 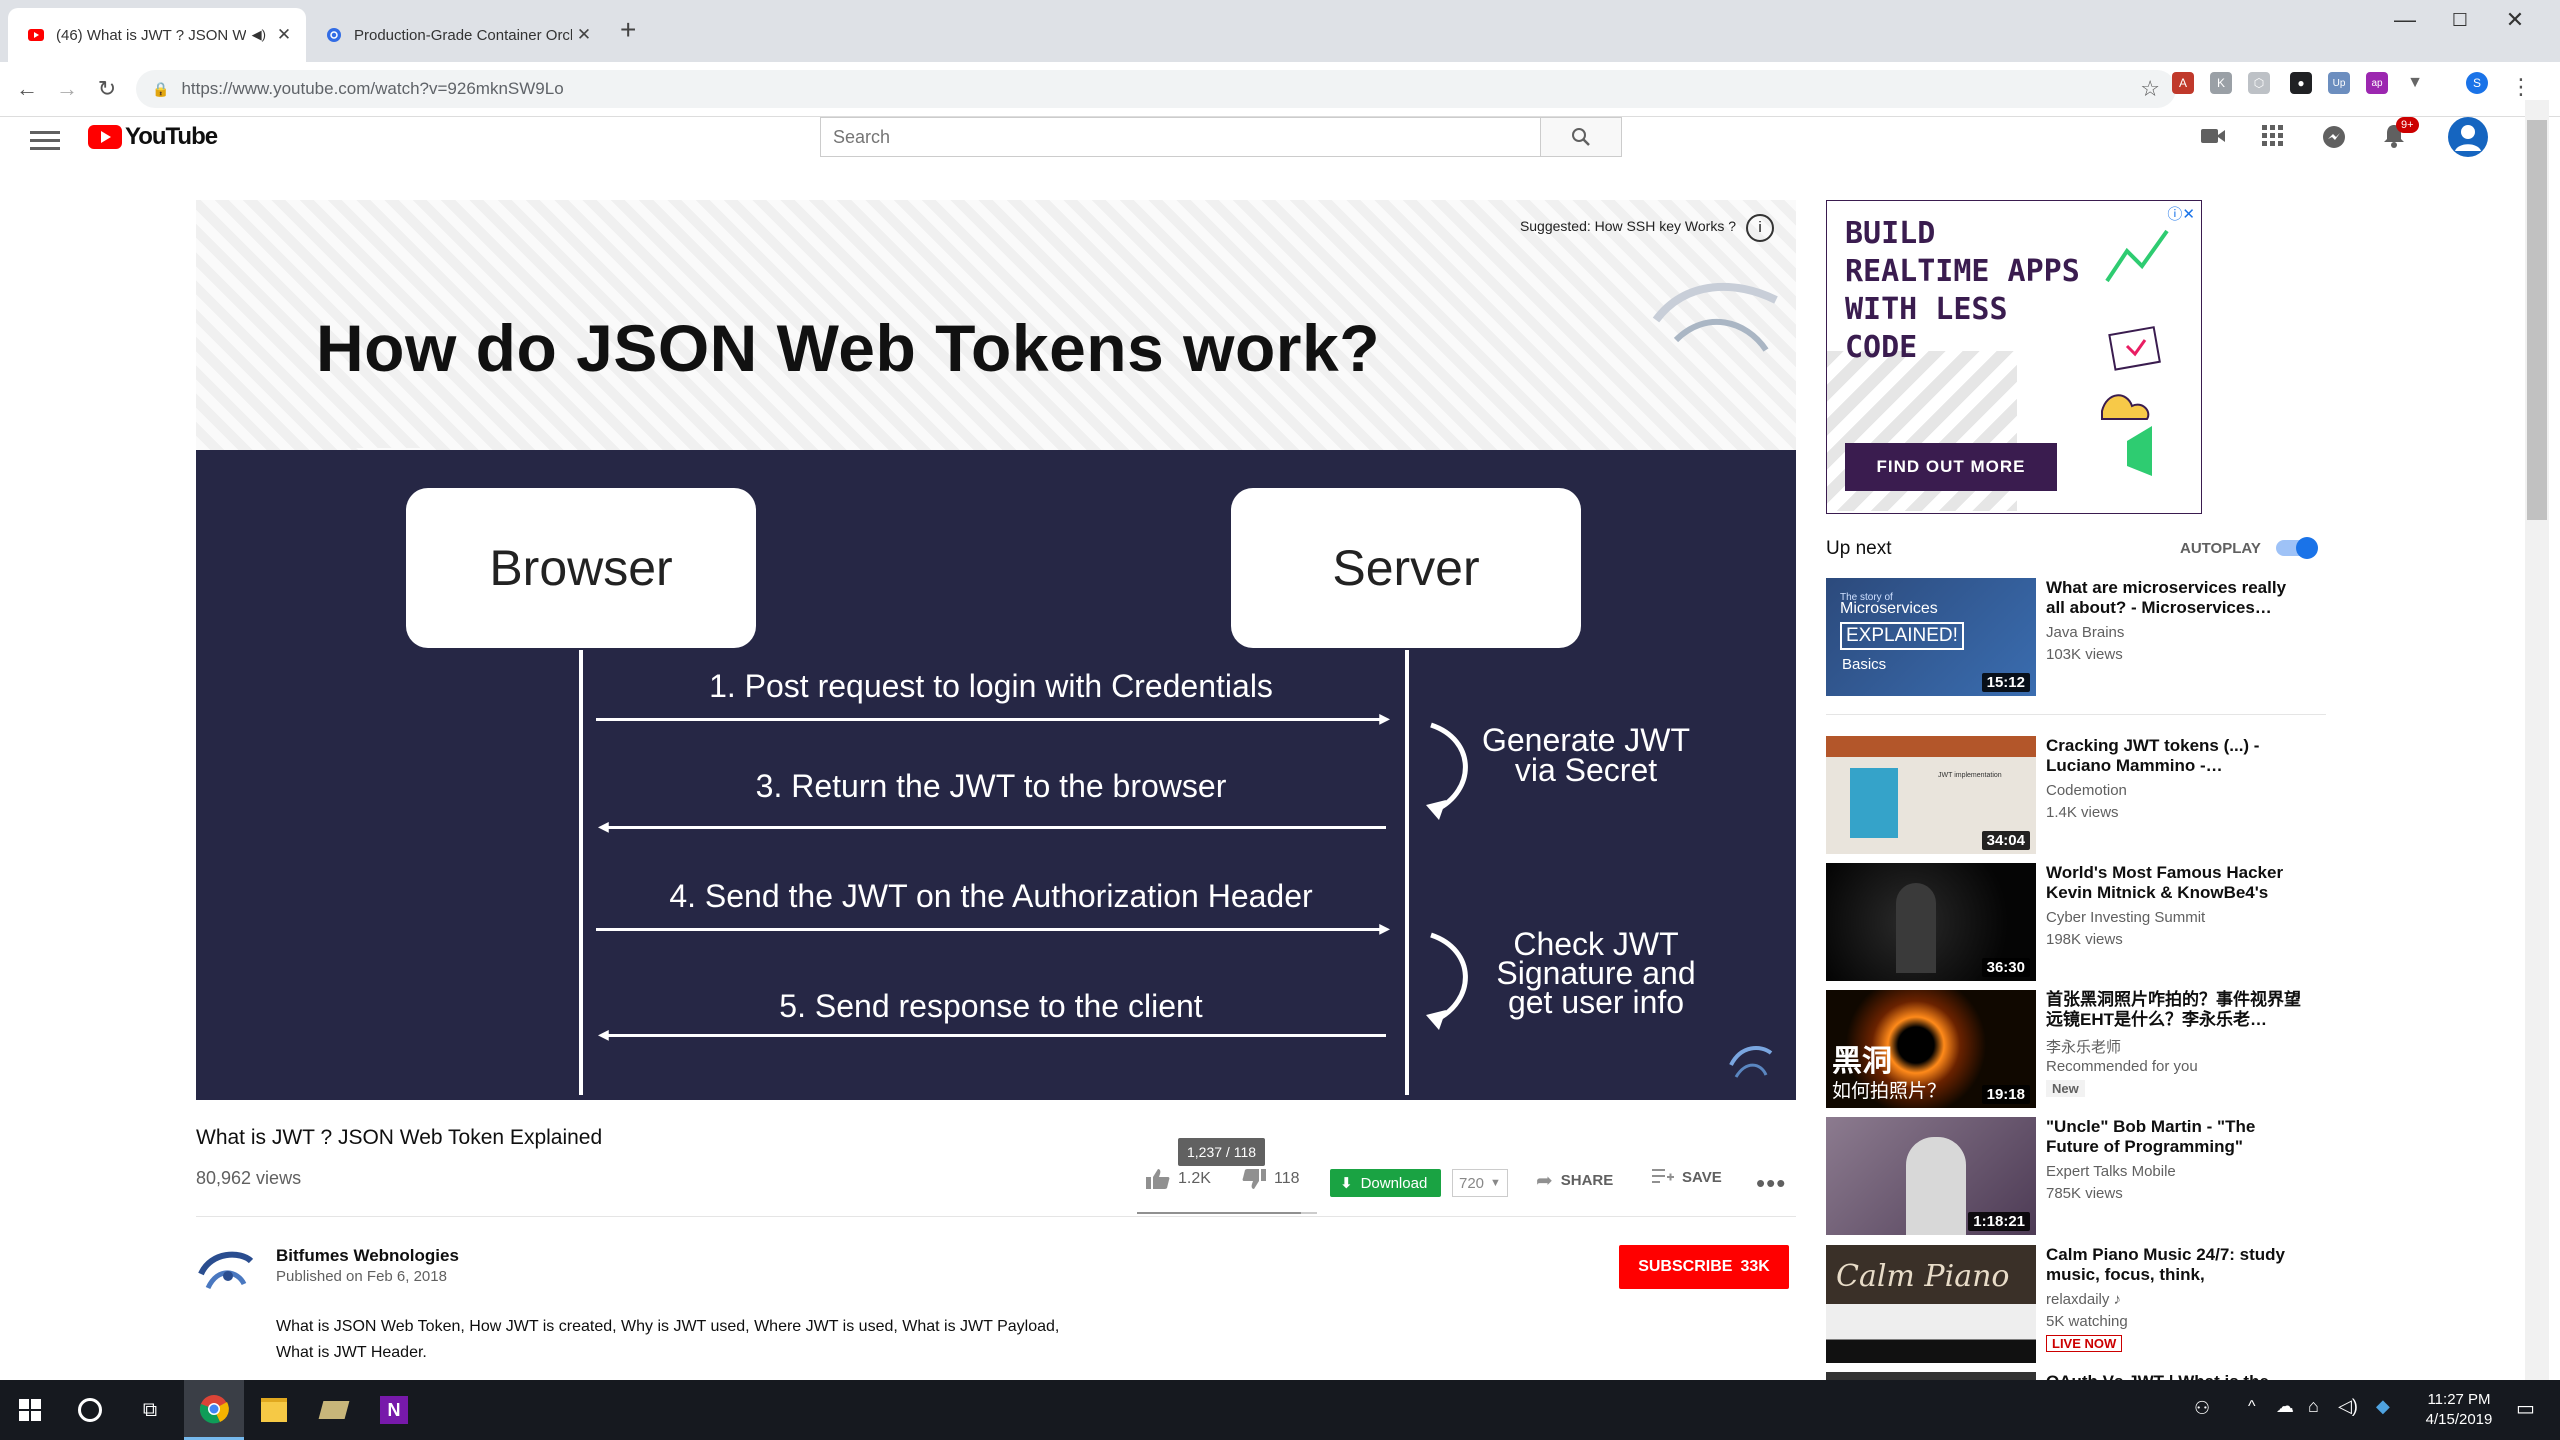 What do you see at coordinates (1931, 922) in the screenshot?
I see `video-thumbnail: 36:30` at bounding box center [1931, 922].